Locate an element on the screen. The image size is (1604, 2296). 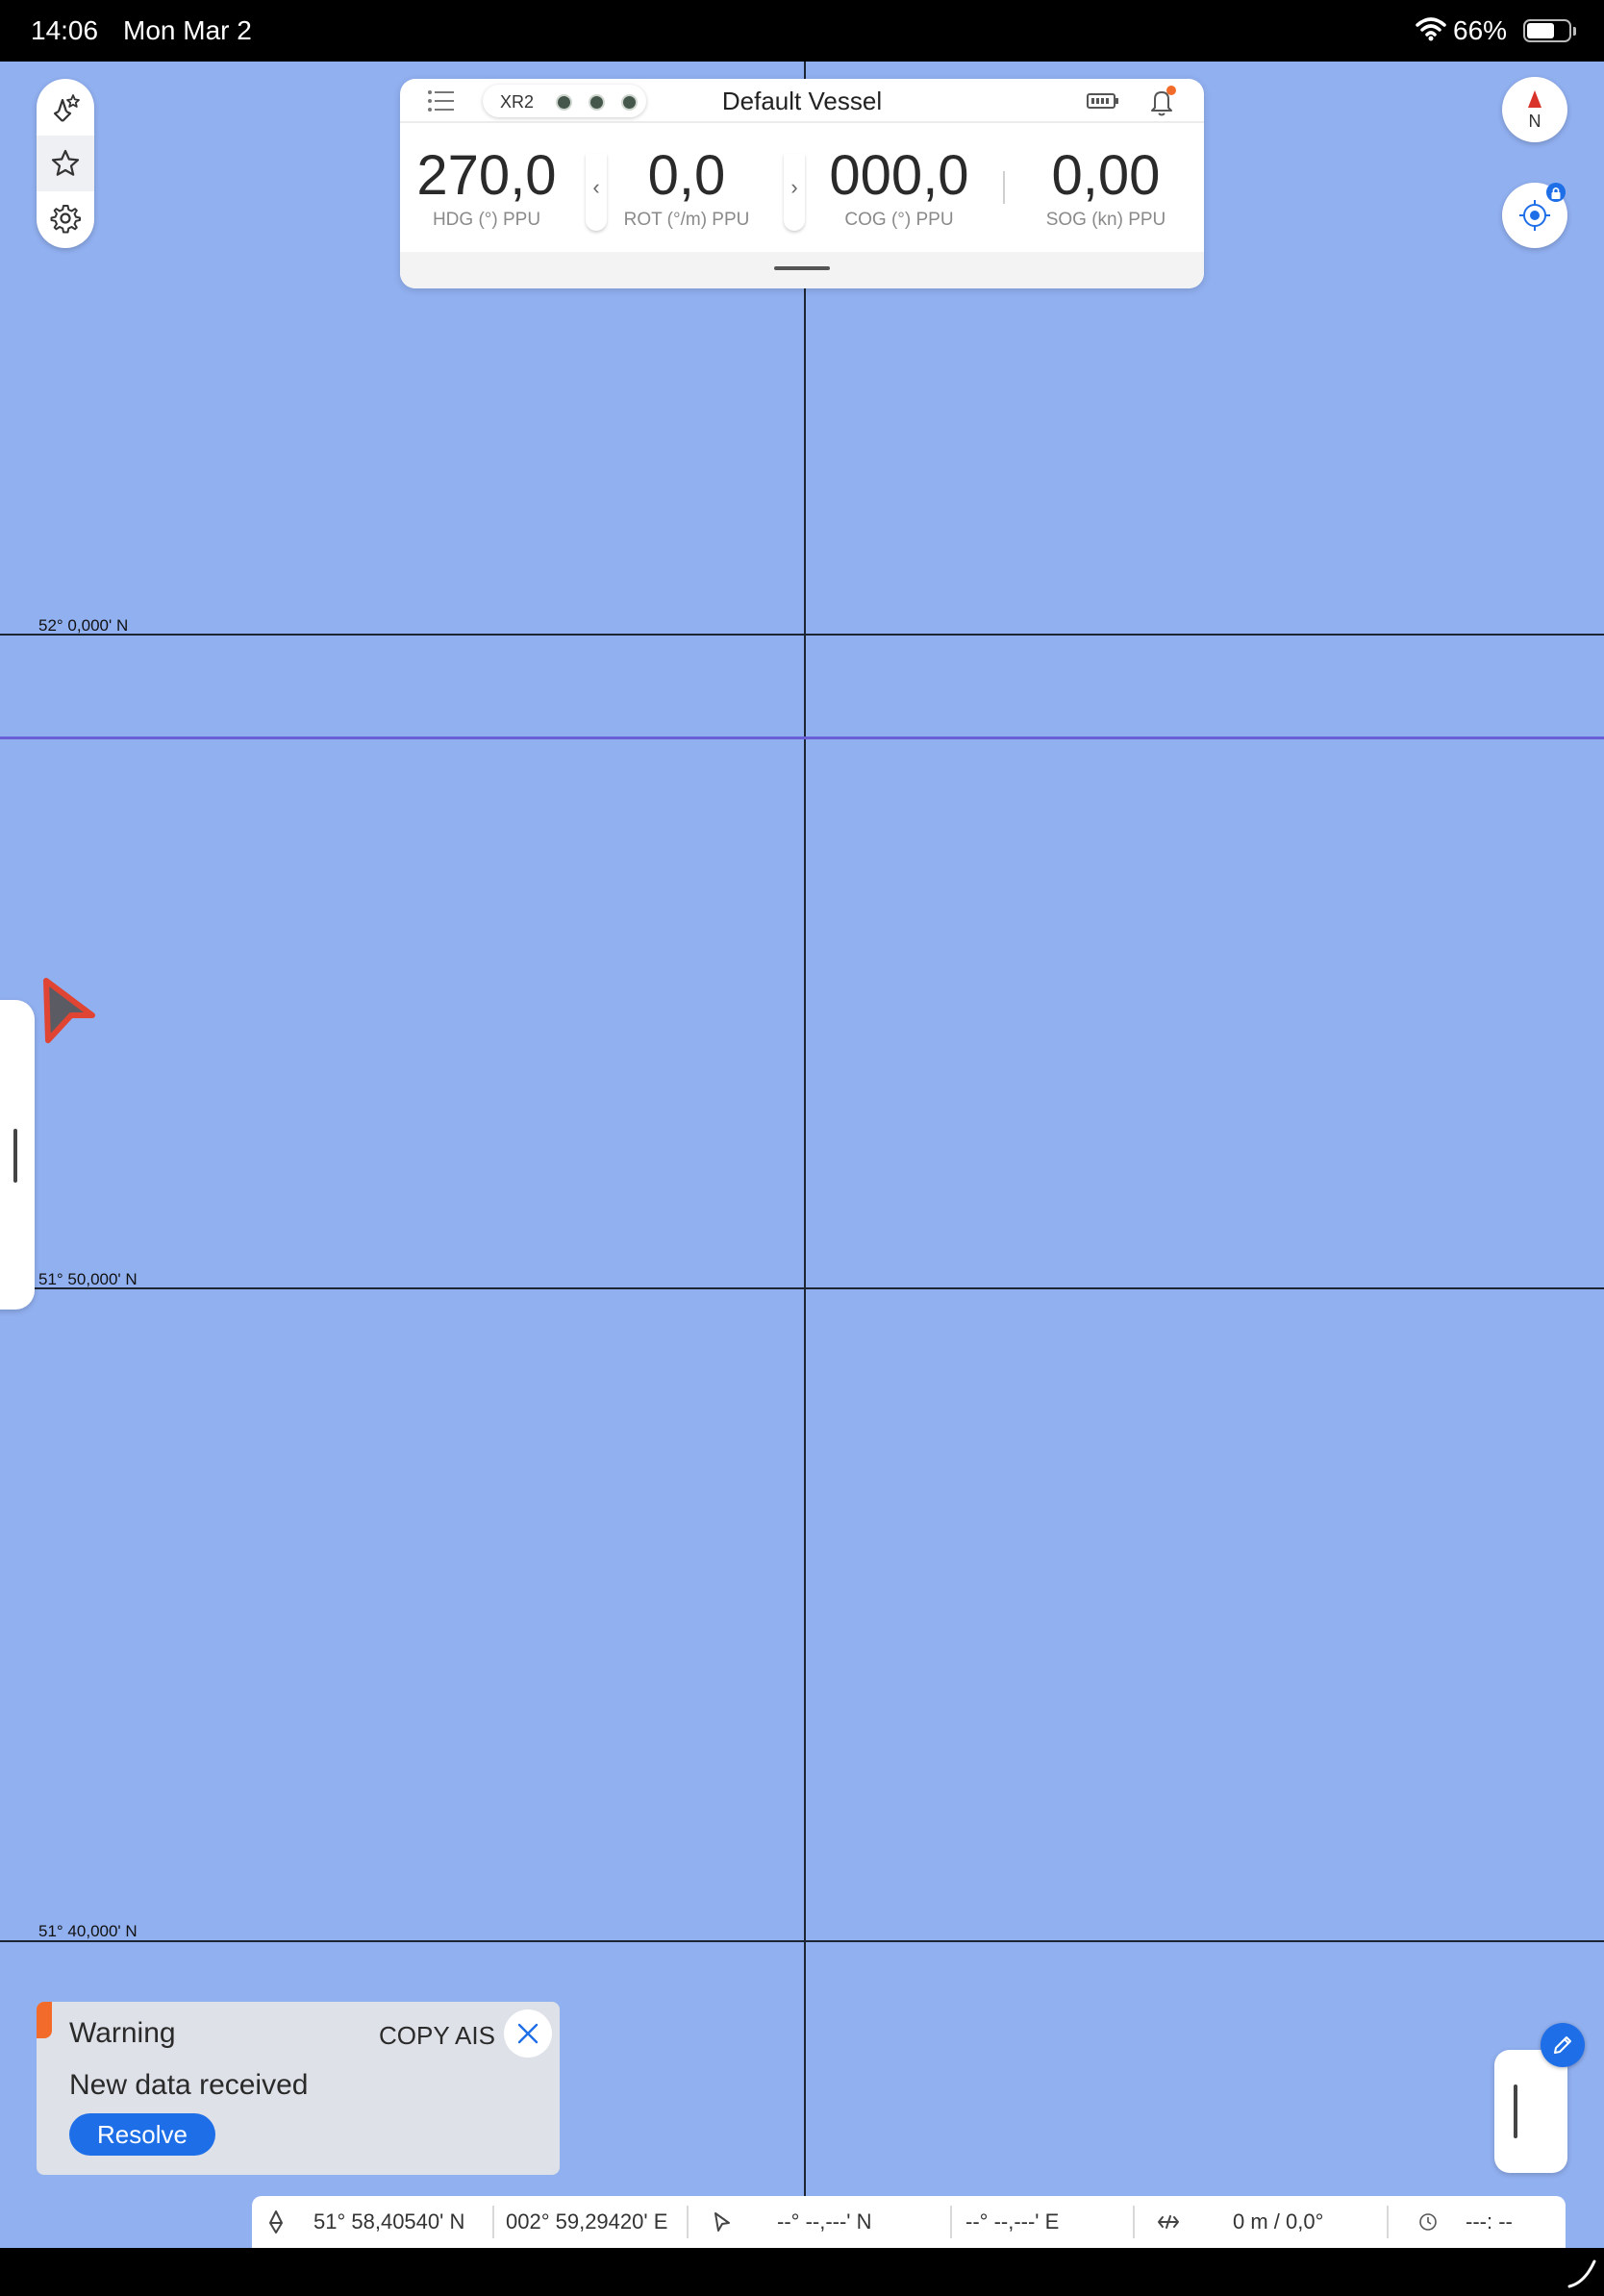
course-over-ground-value: 000,0 is located at coordinates (899, 175).